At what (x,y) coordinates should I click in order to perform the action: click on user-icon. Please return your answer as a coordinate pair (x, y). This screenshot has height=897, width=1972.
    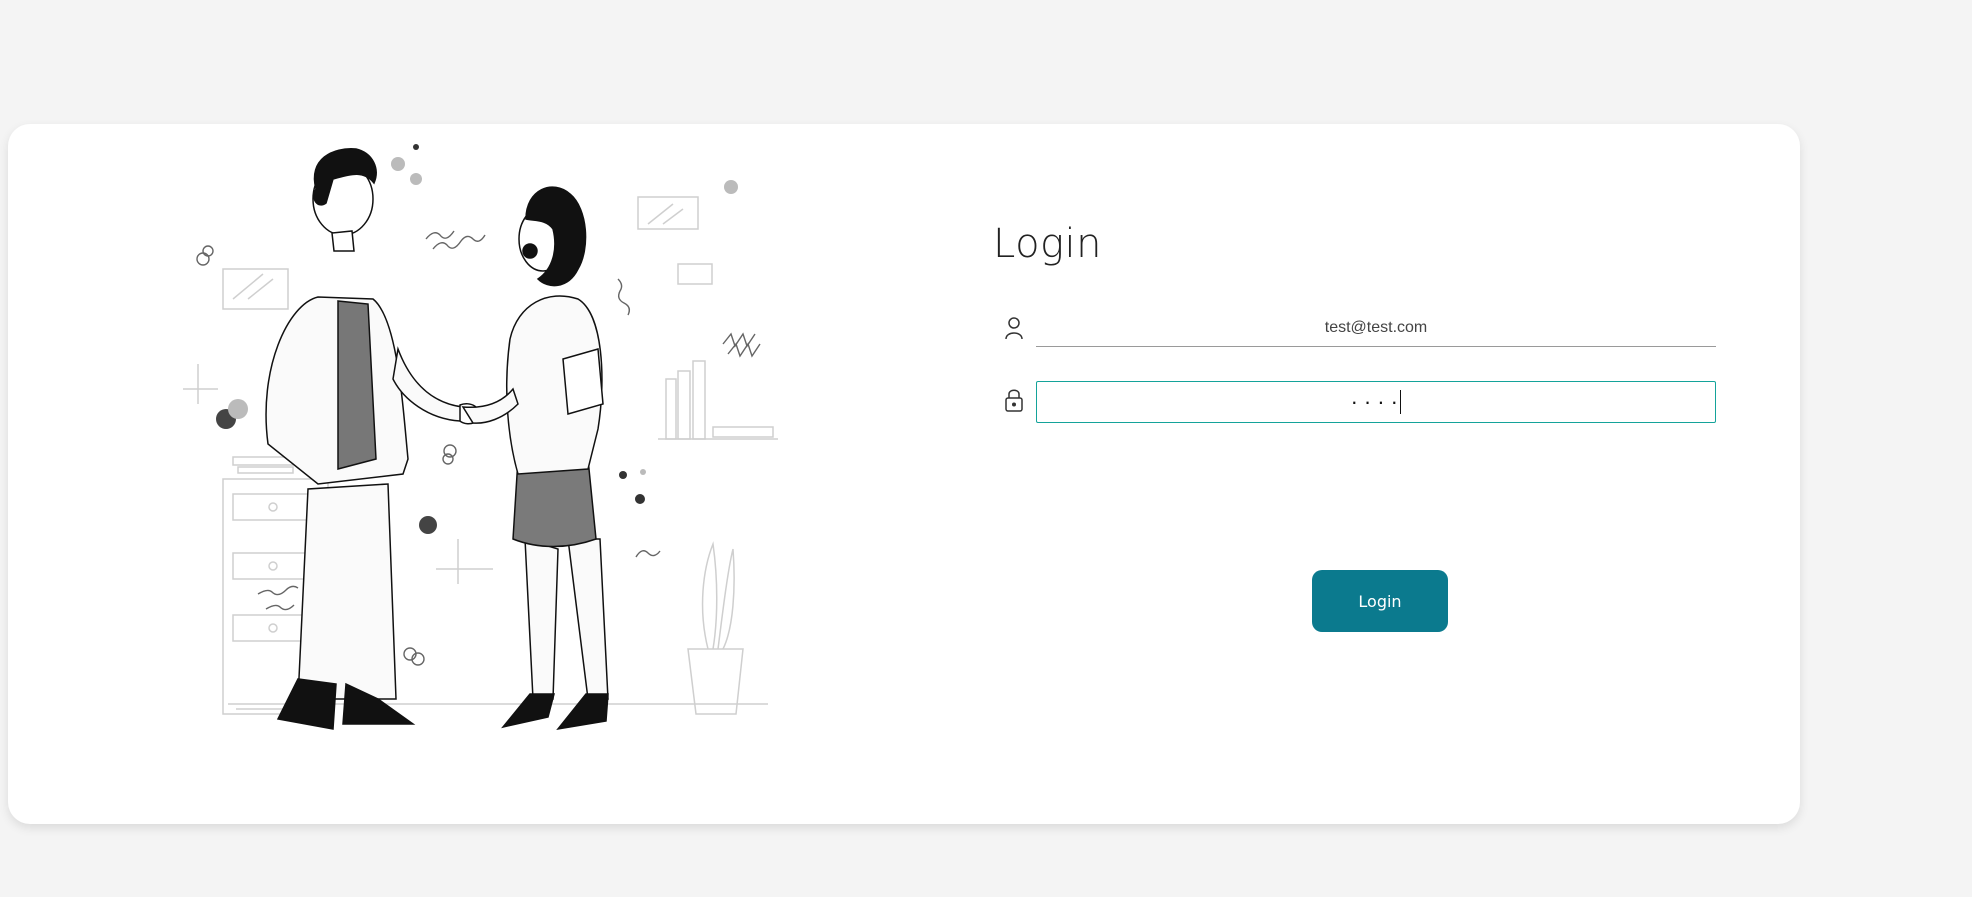
    Looking at the image, I should click on (1014, 328).